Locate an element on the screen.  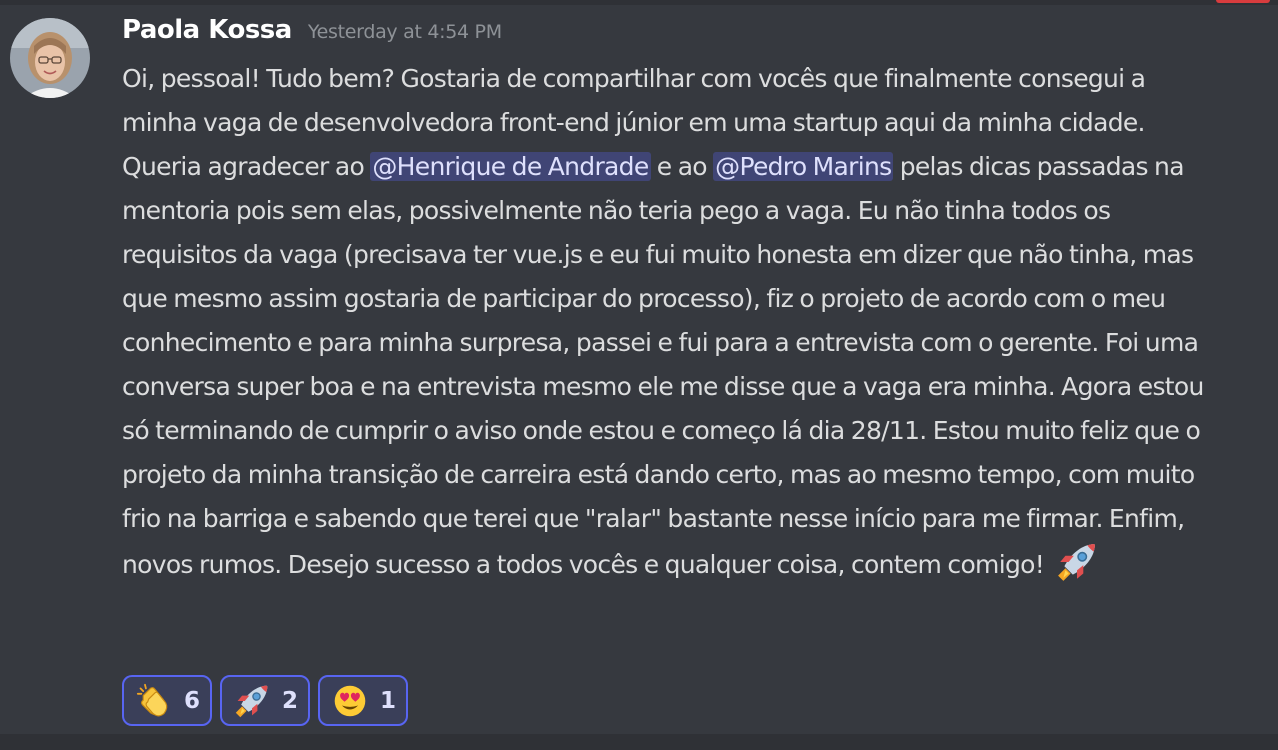
new-message-indicator is located at coordinates (1243, 1).